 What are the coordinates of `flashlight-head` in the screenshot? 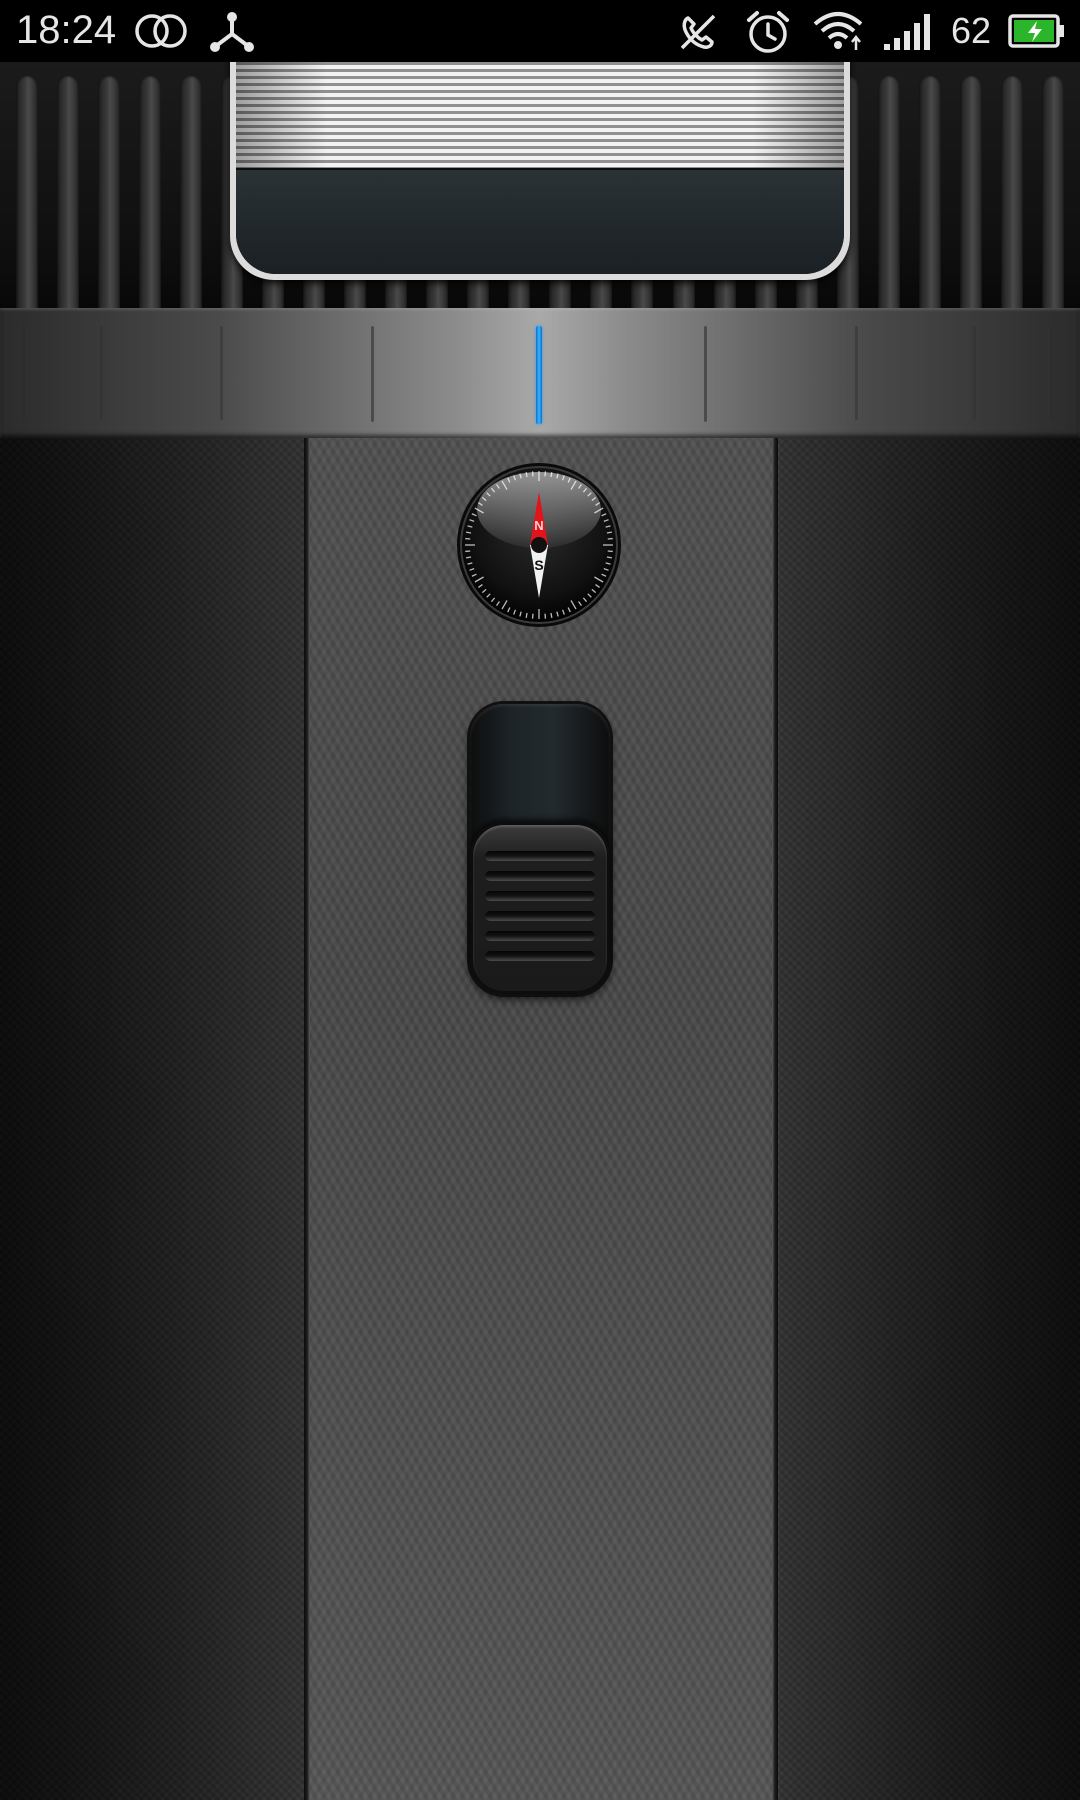 It's located at (540, 185).